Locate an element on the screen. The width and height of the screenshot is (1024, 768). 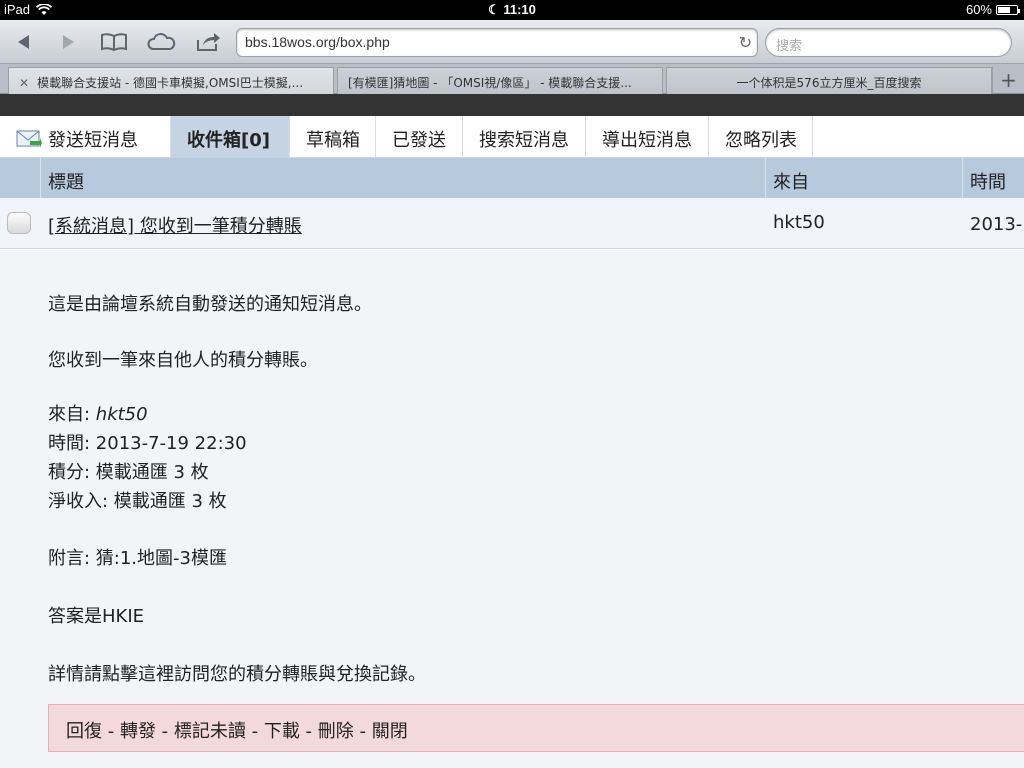
body-line: 這是由論壇系統自動發送的通知短消息。 is located at coordinates (210, 304).